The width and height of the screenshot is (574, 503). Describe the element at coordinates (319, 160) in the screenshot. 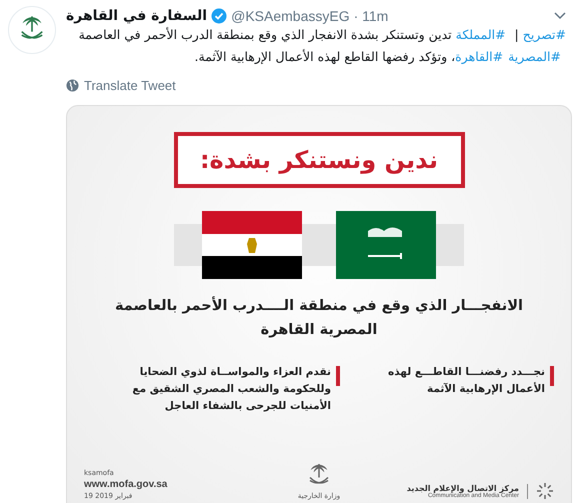

I see `headline-banner: ندين ونستنكر بشدة:` at that location.